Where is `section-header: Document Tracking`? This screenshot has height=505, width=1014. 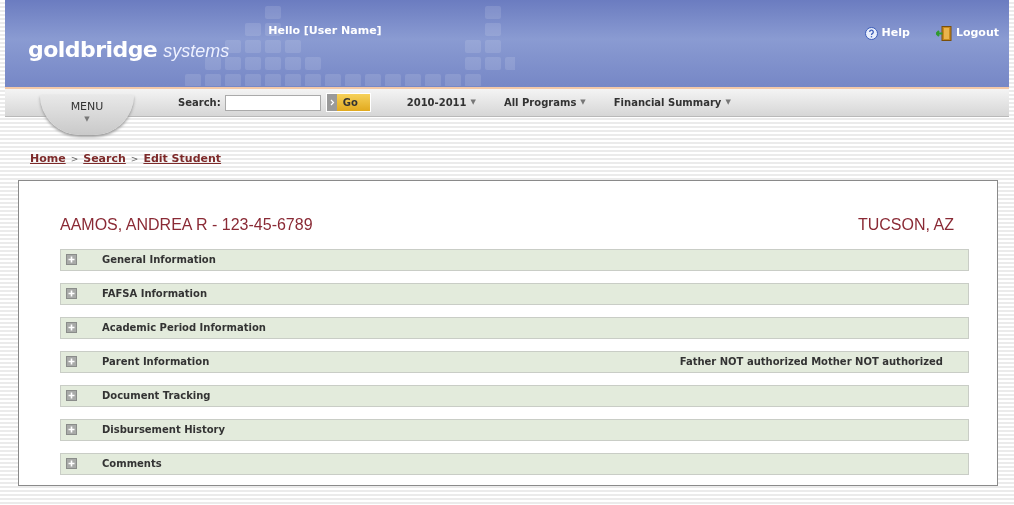
section-header: Document Tracking is located at coordinates (514, 395).